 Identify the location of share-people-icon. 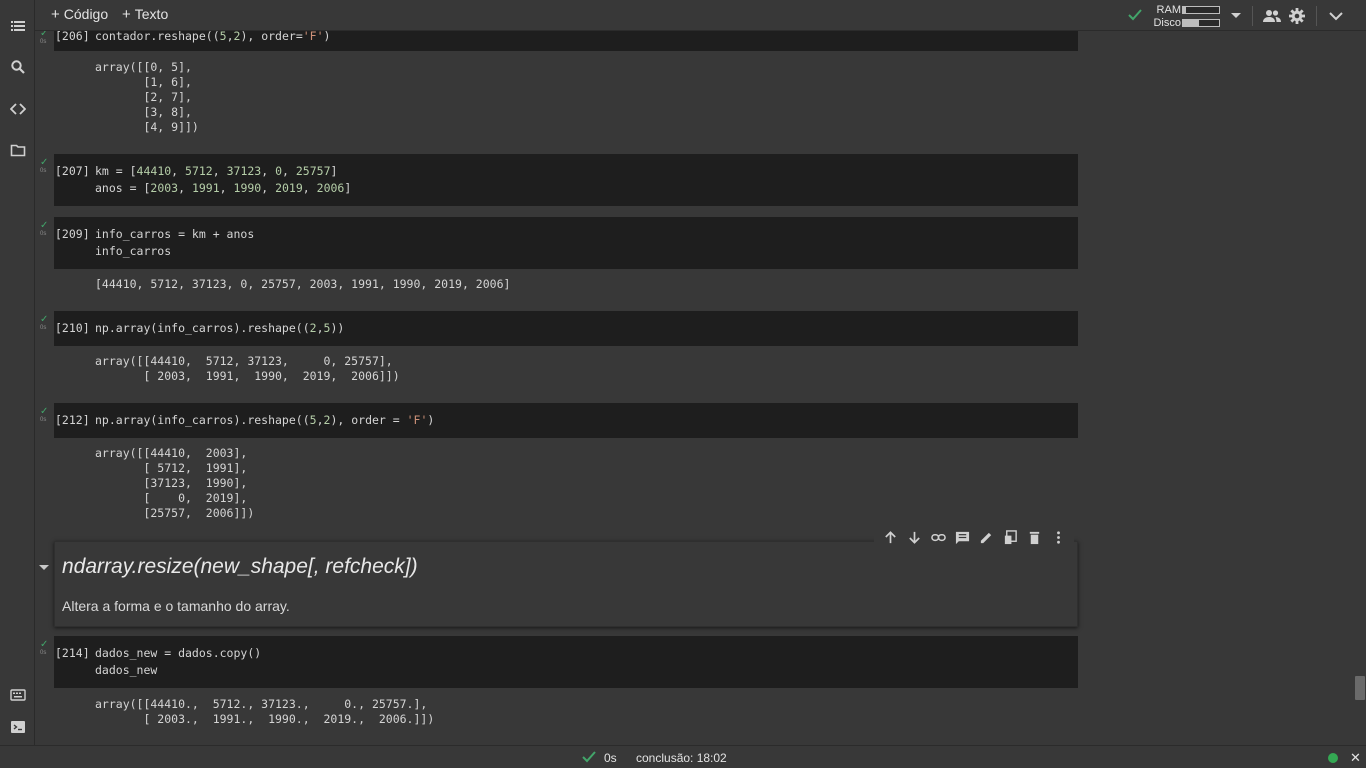
(1272, 16).